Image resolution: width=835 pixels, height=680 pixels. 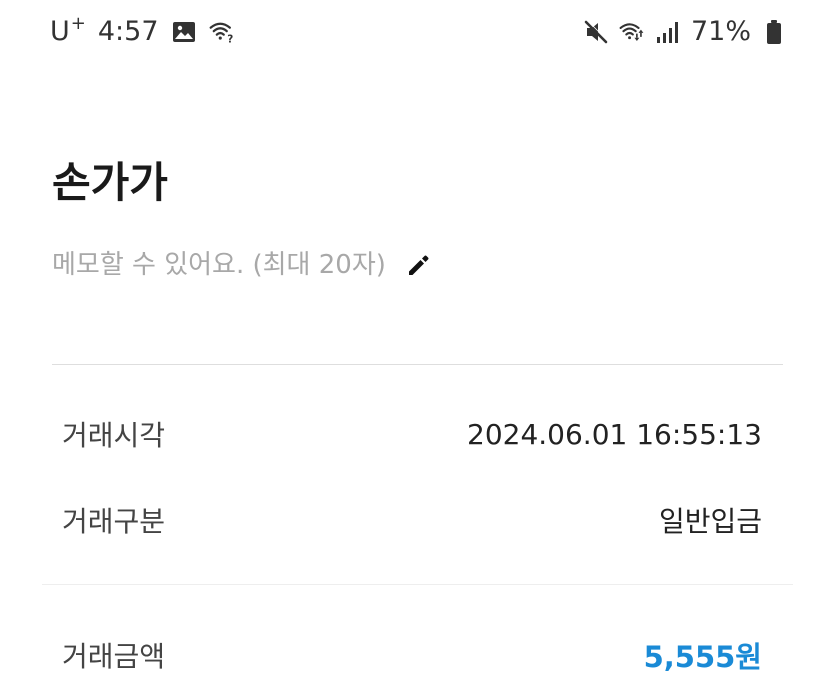 What do you see at coordinates (60, 31) in the screenshot?
I see `carrier-name: U` at bounding box center [60, 31].